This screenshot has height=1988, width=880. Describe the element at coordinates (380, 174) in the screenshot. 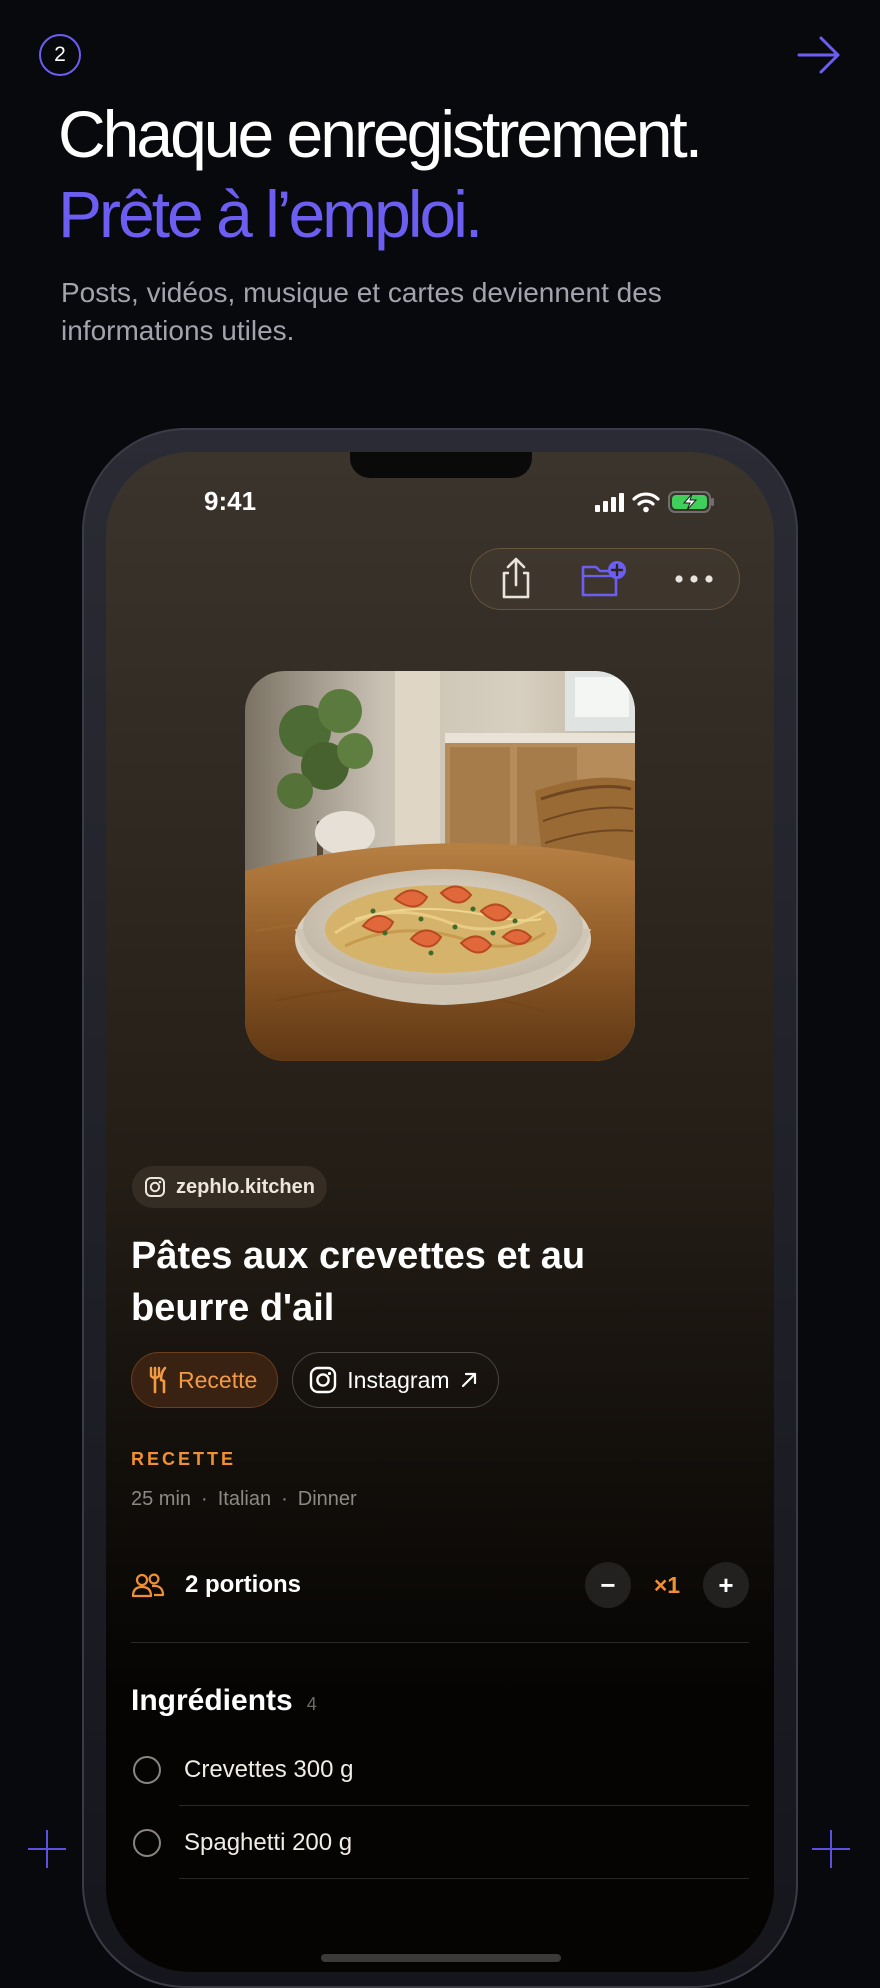

I see `page-headline: Chaque enregistrement. Prête à l’emploi.` at that location.